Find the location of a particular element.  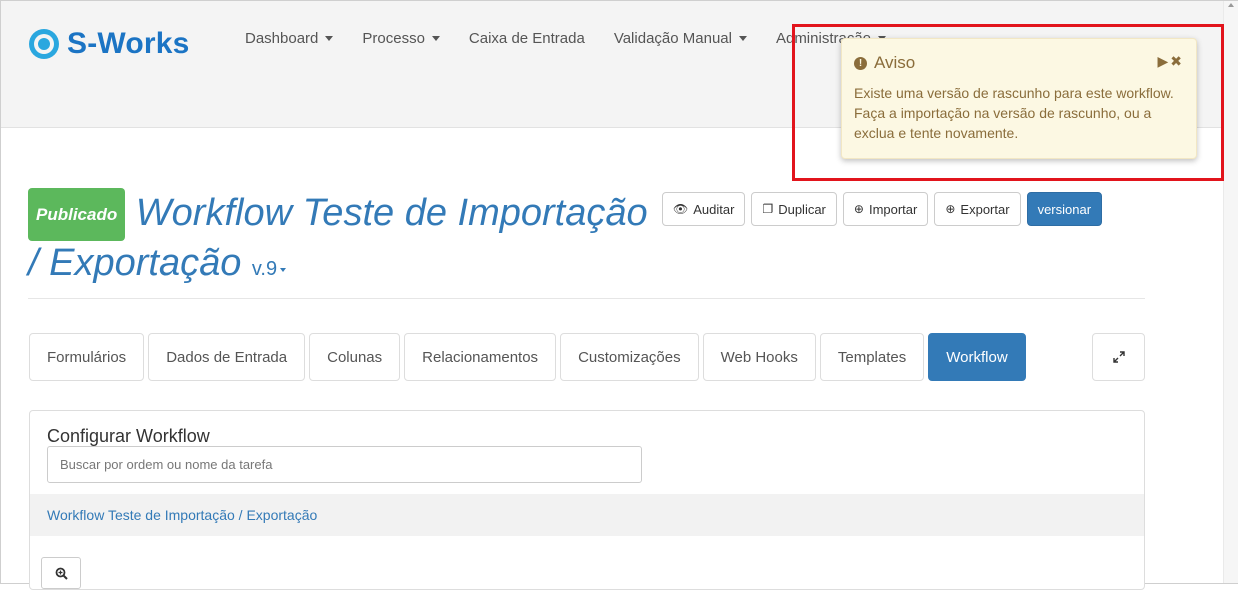

nav-caixa-de-entrada: Caixa de Entrada is located at coordinates (527, 38).